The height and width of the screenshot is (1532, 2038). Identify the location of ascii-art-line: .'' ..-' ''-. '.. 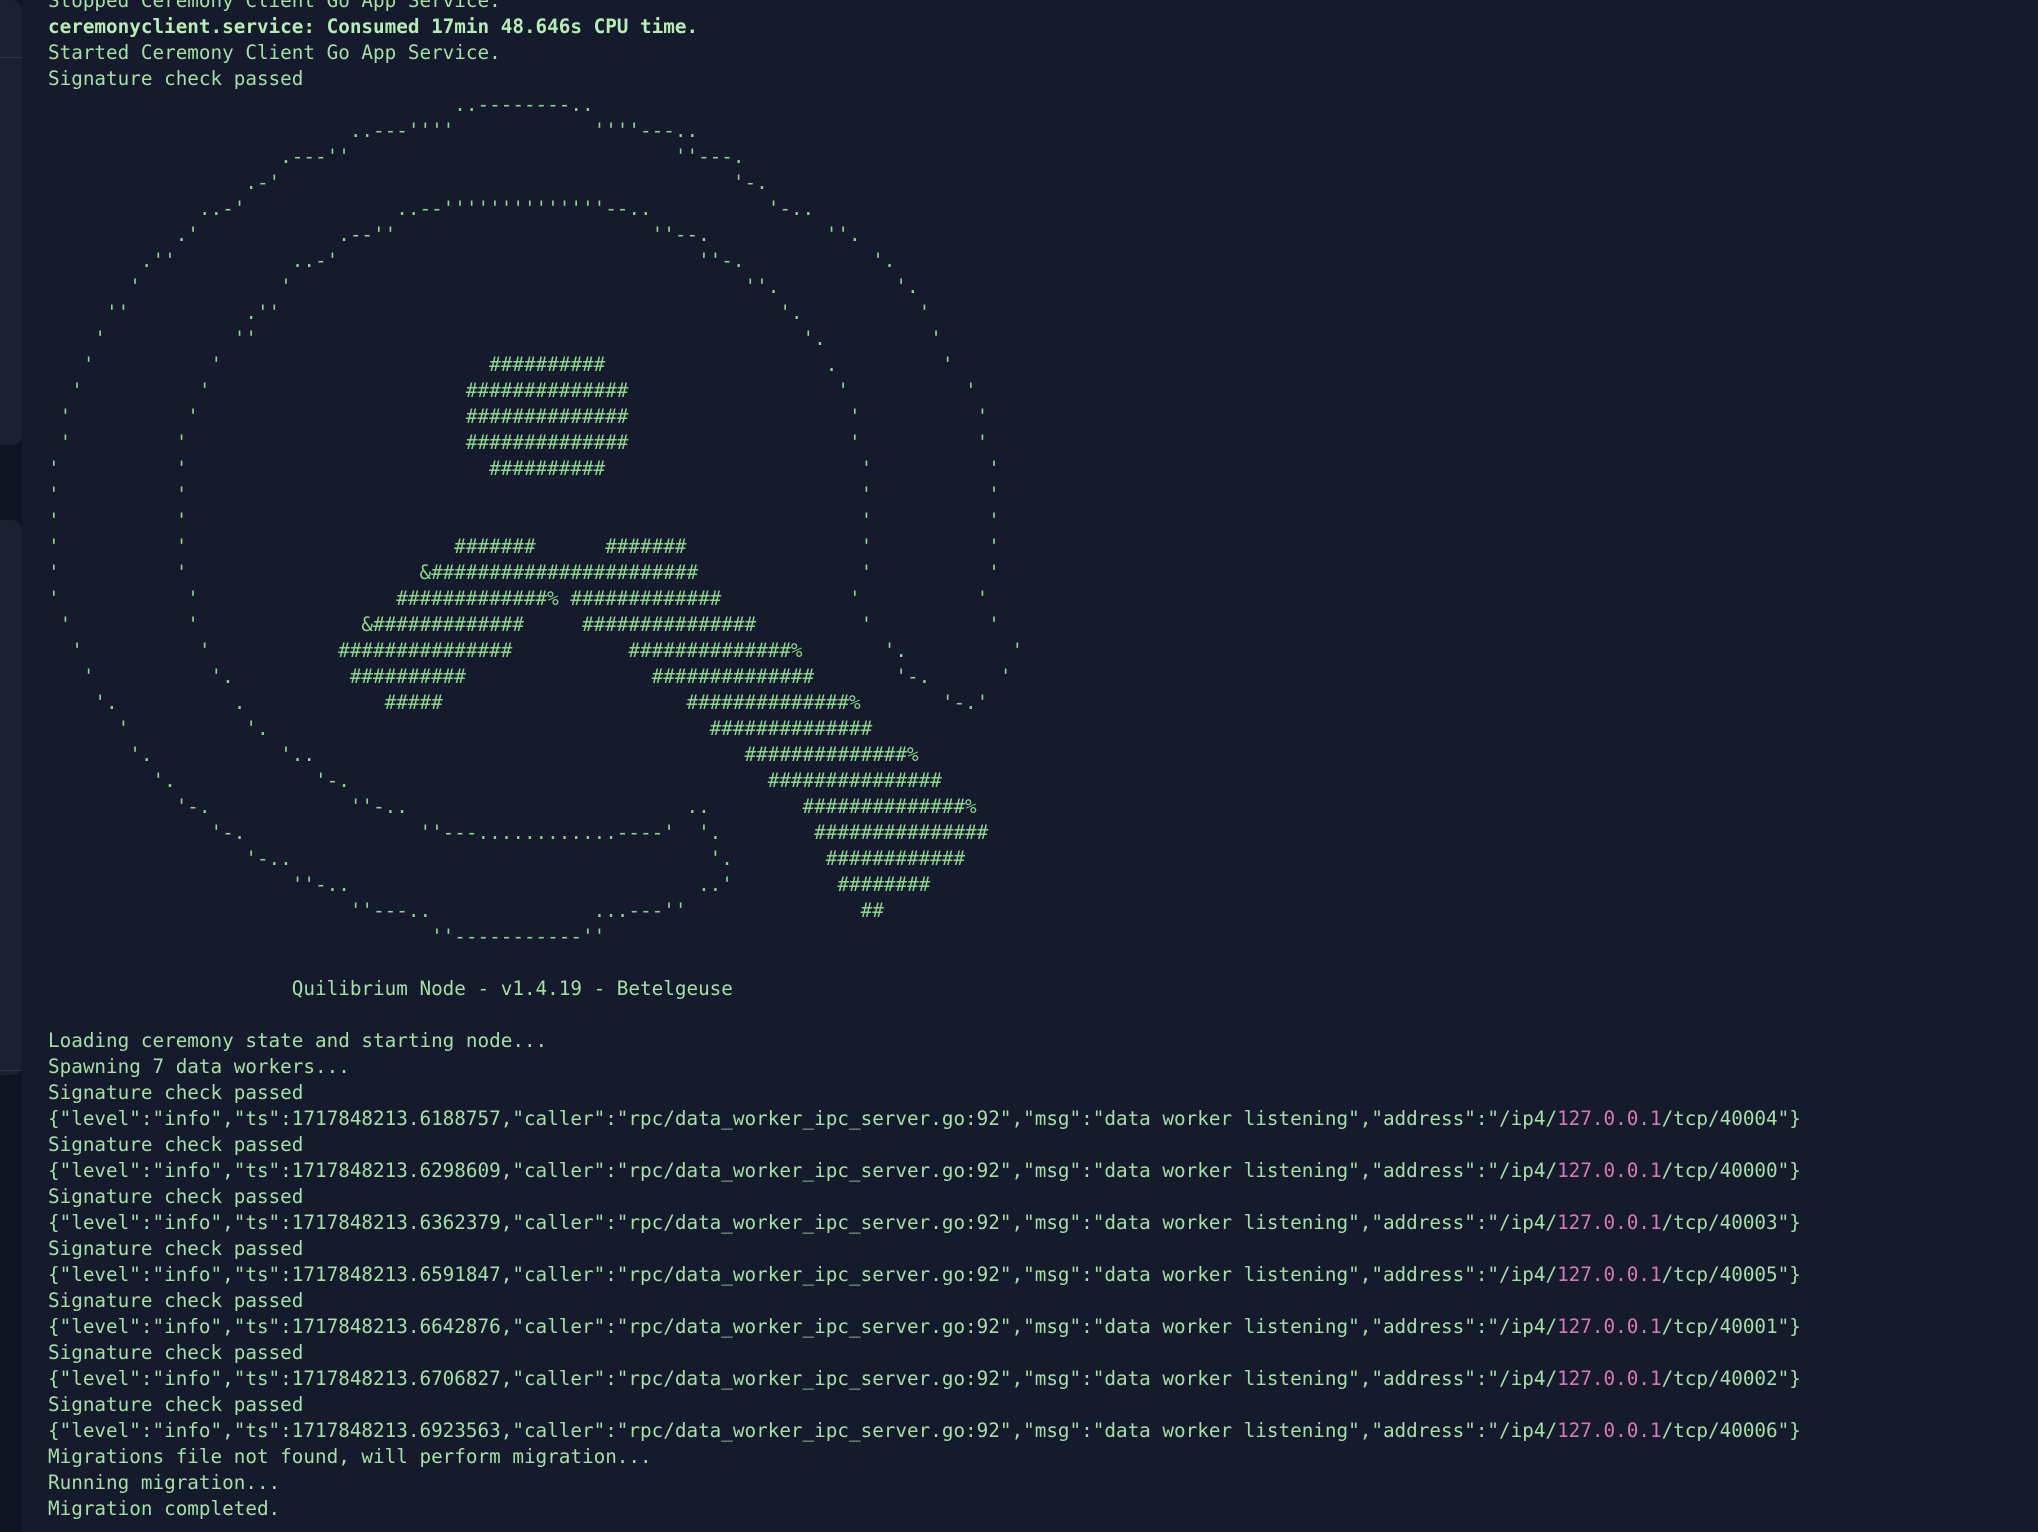
(472, 260).